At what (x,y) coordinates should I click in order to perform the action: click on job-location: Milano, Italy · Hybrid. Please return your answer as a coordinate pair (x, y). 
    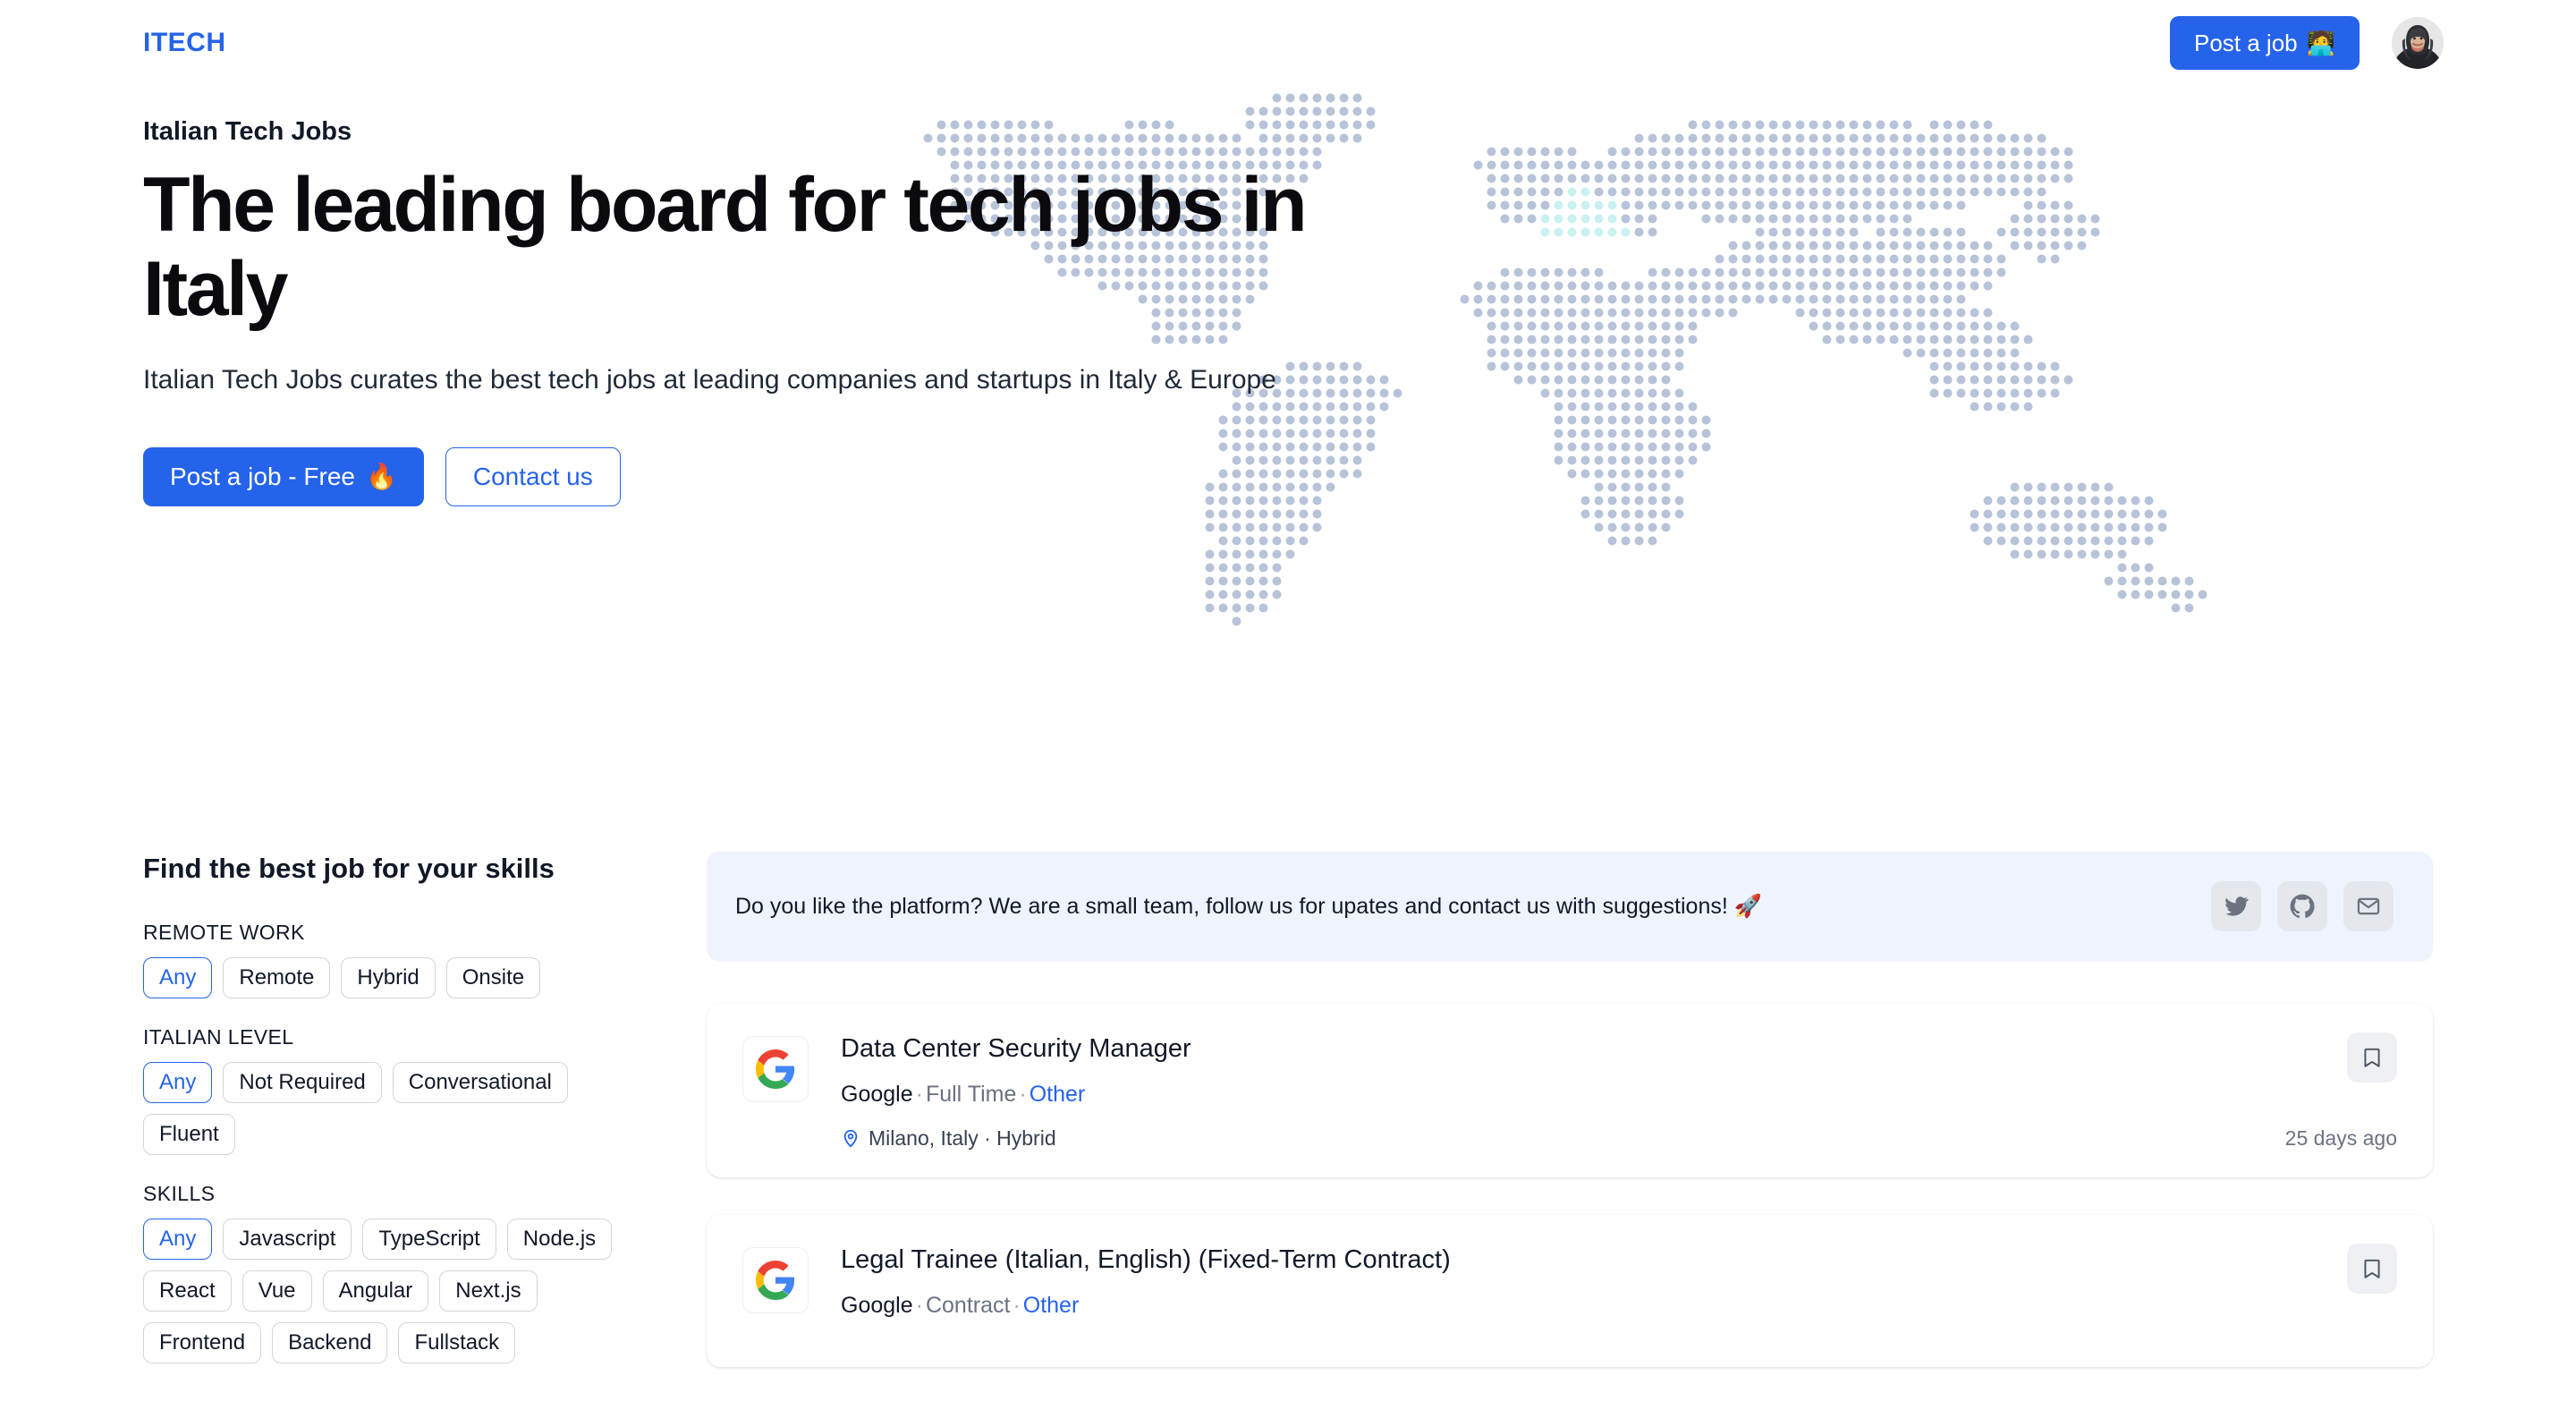
    Looking at the image, I should click on (1529, 1139).